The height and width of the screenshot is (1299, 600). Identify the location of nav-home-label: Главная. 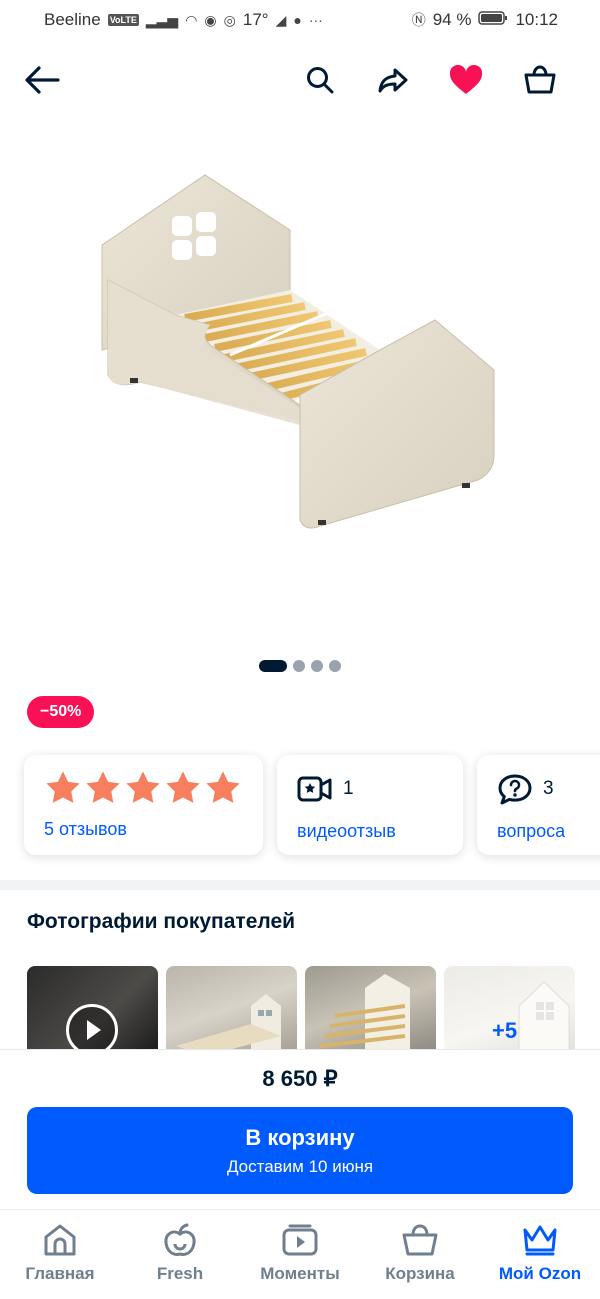
(60, 1273).